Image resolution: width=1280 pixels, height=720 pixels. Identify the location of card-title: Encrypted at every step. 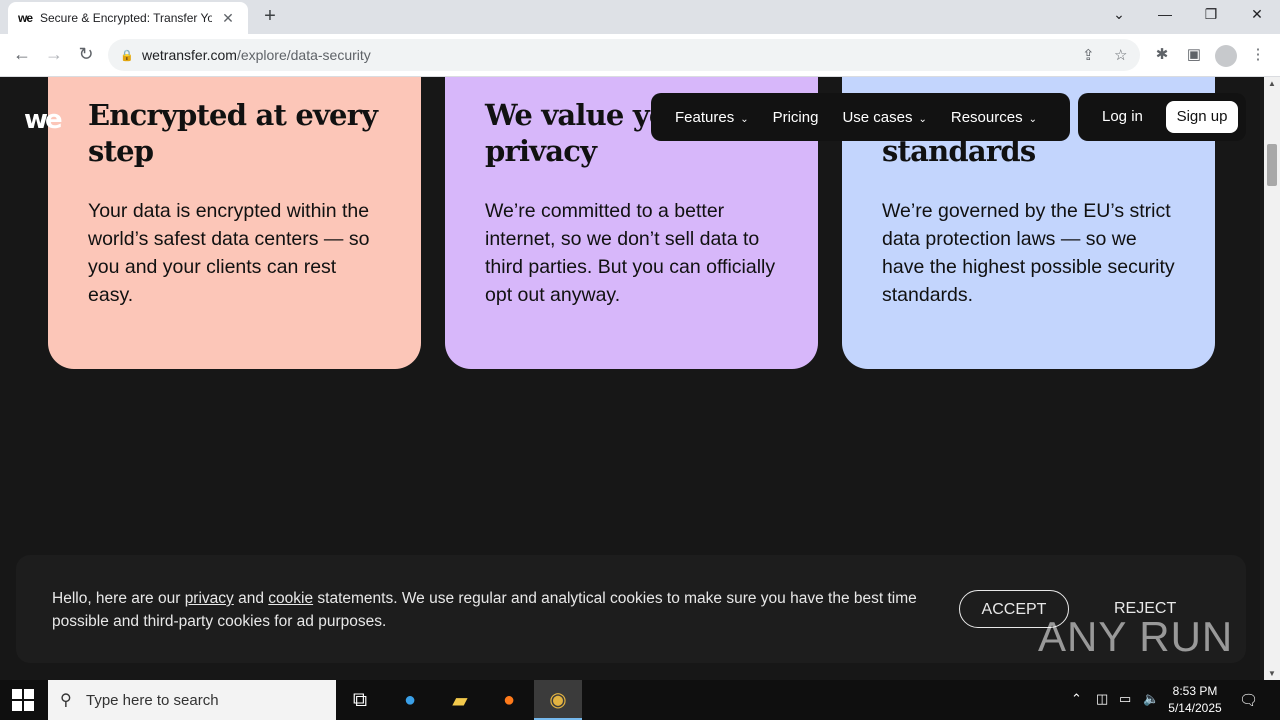
(233, 133).